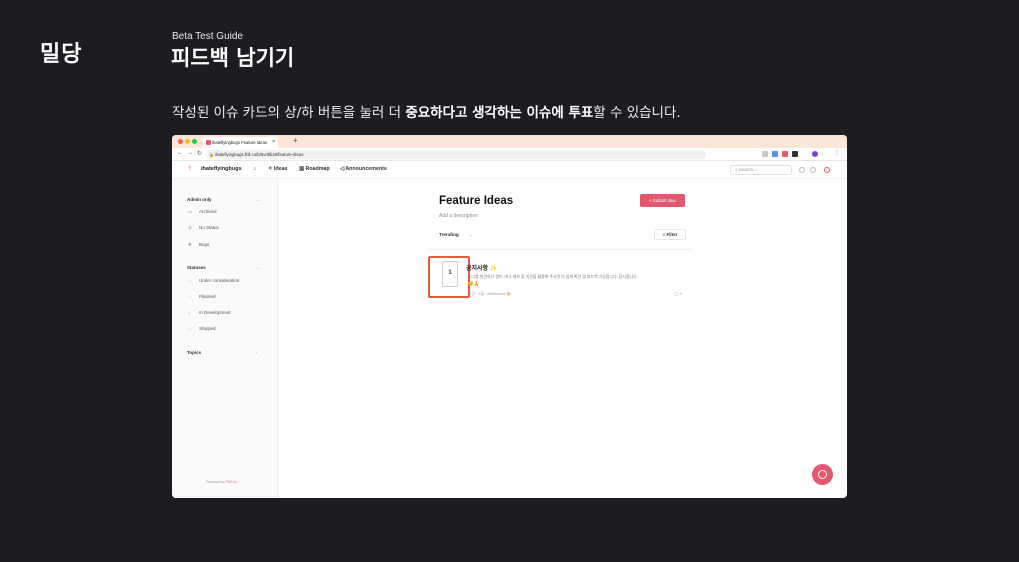  Describe the element at coordinates (449, 234) in the screenshot. I see `sort-dropdown: Trending` at that location.